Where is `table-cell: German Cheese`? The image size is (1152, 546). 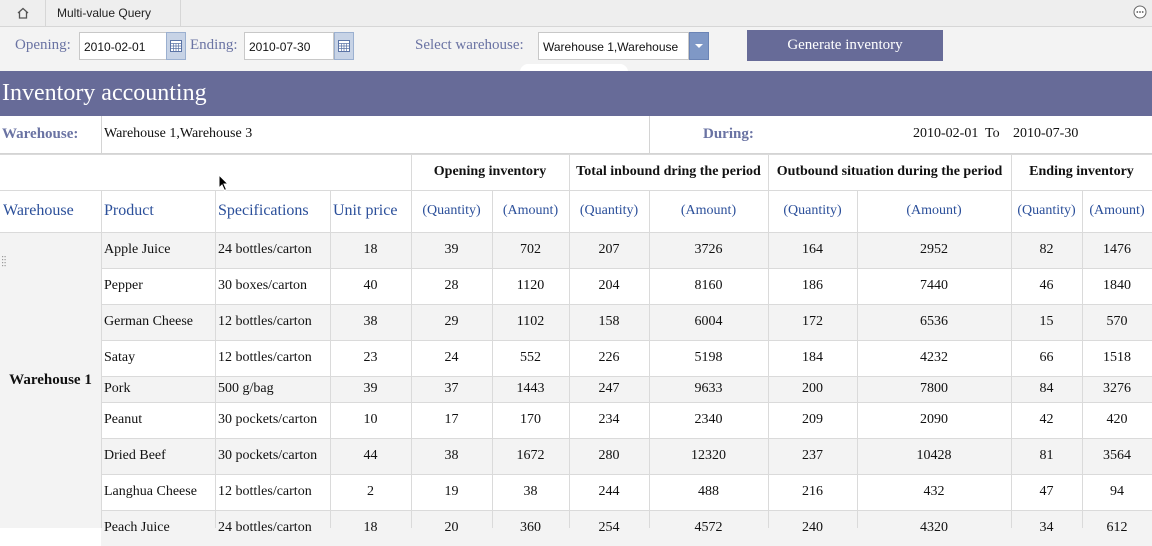
table-cell: German Cheese is located at coordinates (149, 321).